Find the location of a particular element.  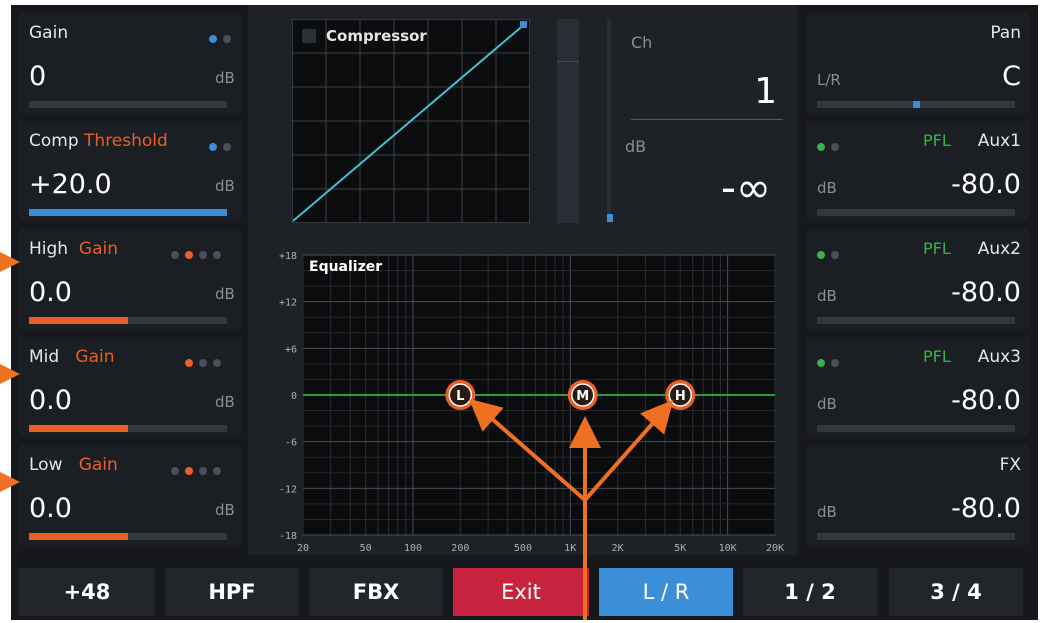

high-gain-label: Gain is located at coordinates (98, 249).